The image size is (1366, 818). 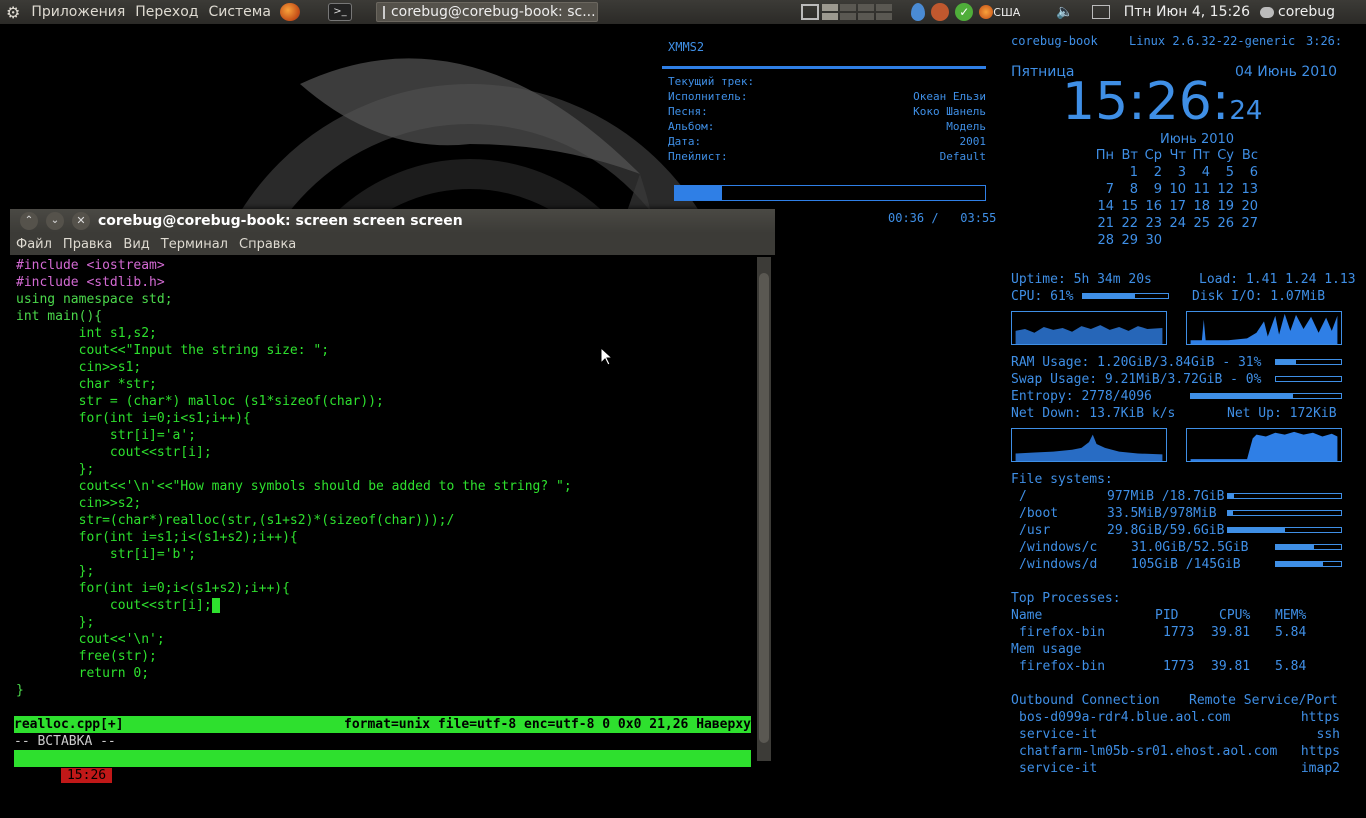 I want to click on screen-window-list: 0 zsh 1* zsh, so click(x=122, y=792).